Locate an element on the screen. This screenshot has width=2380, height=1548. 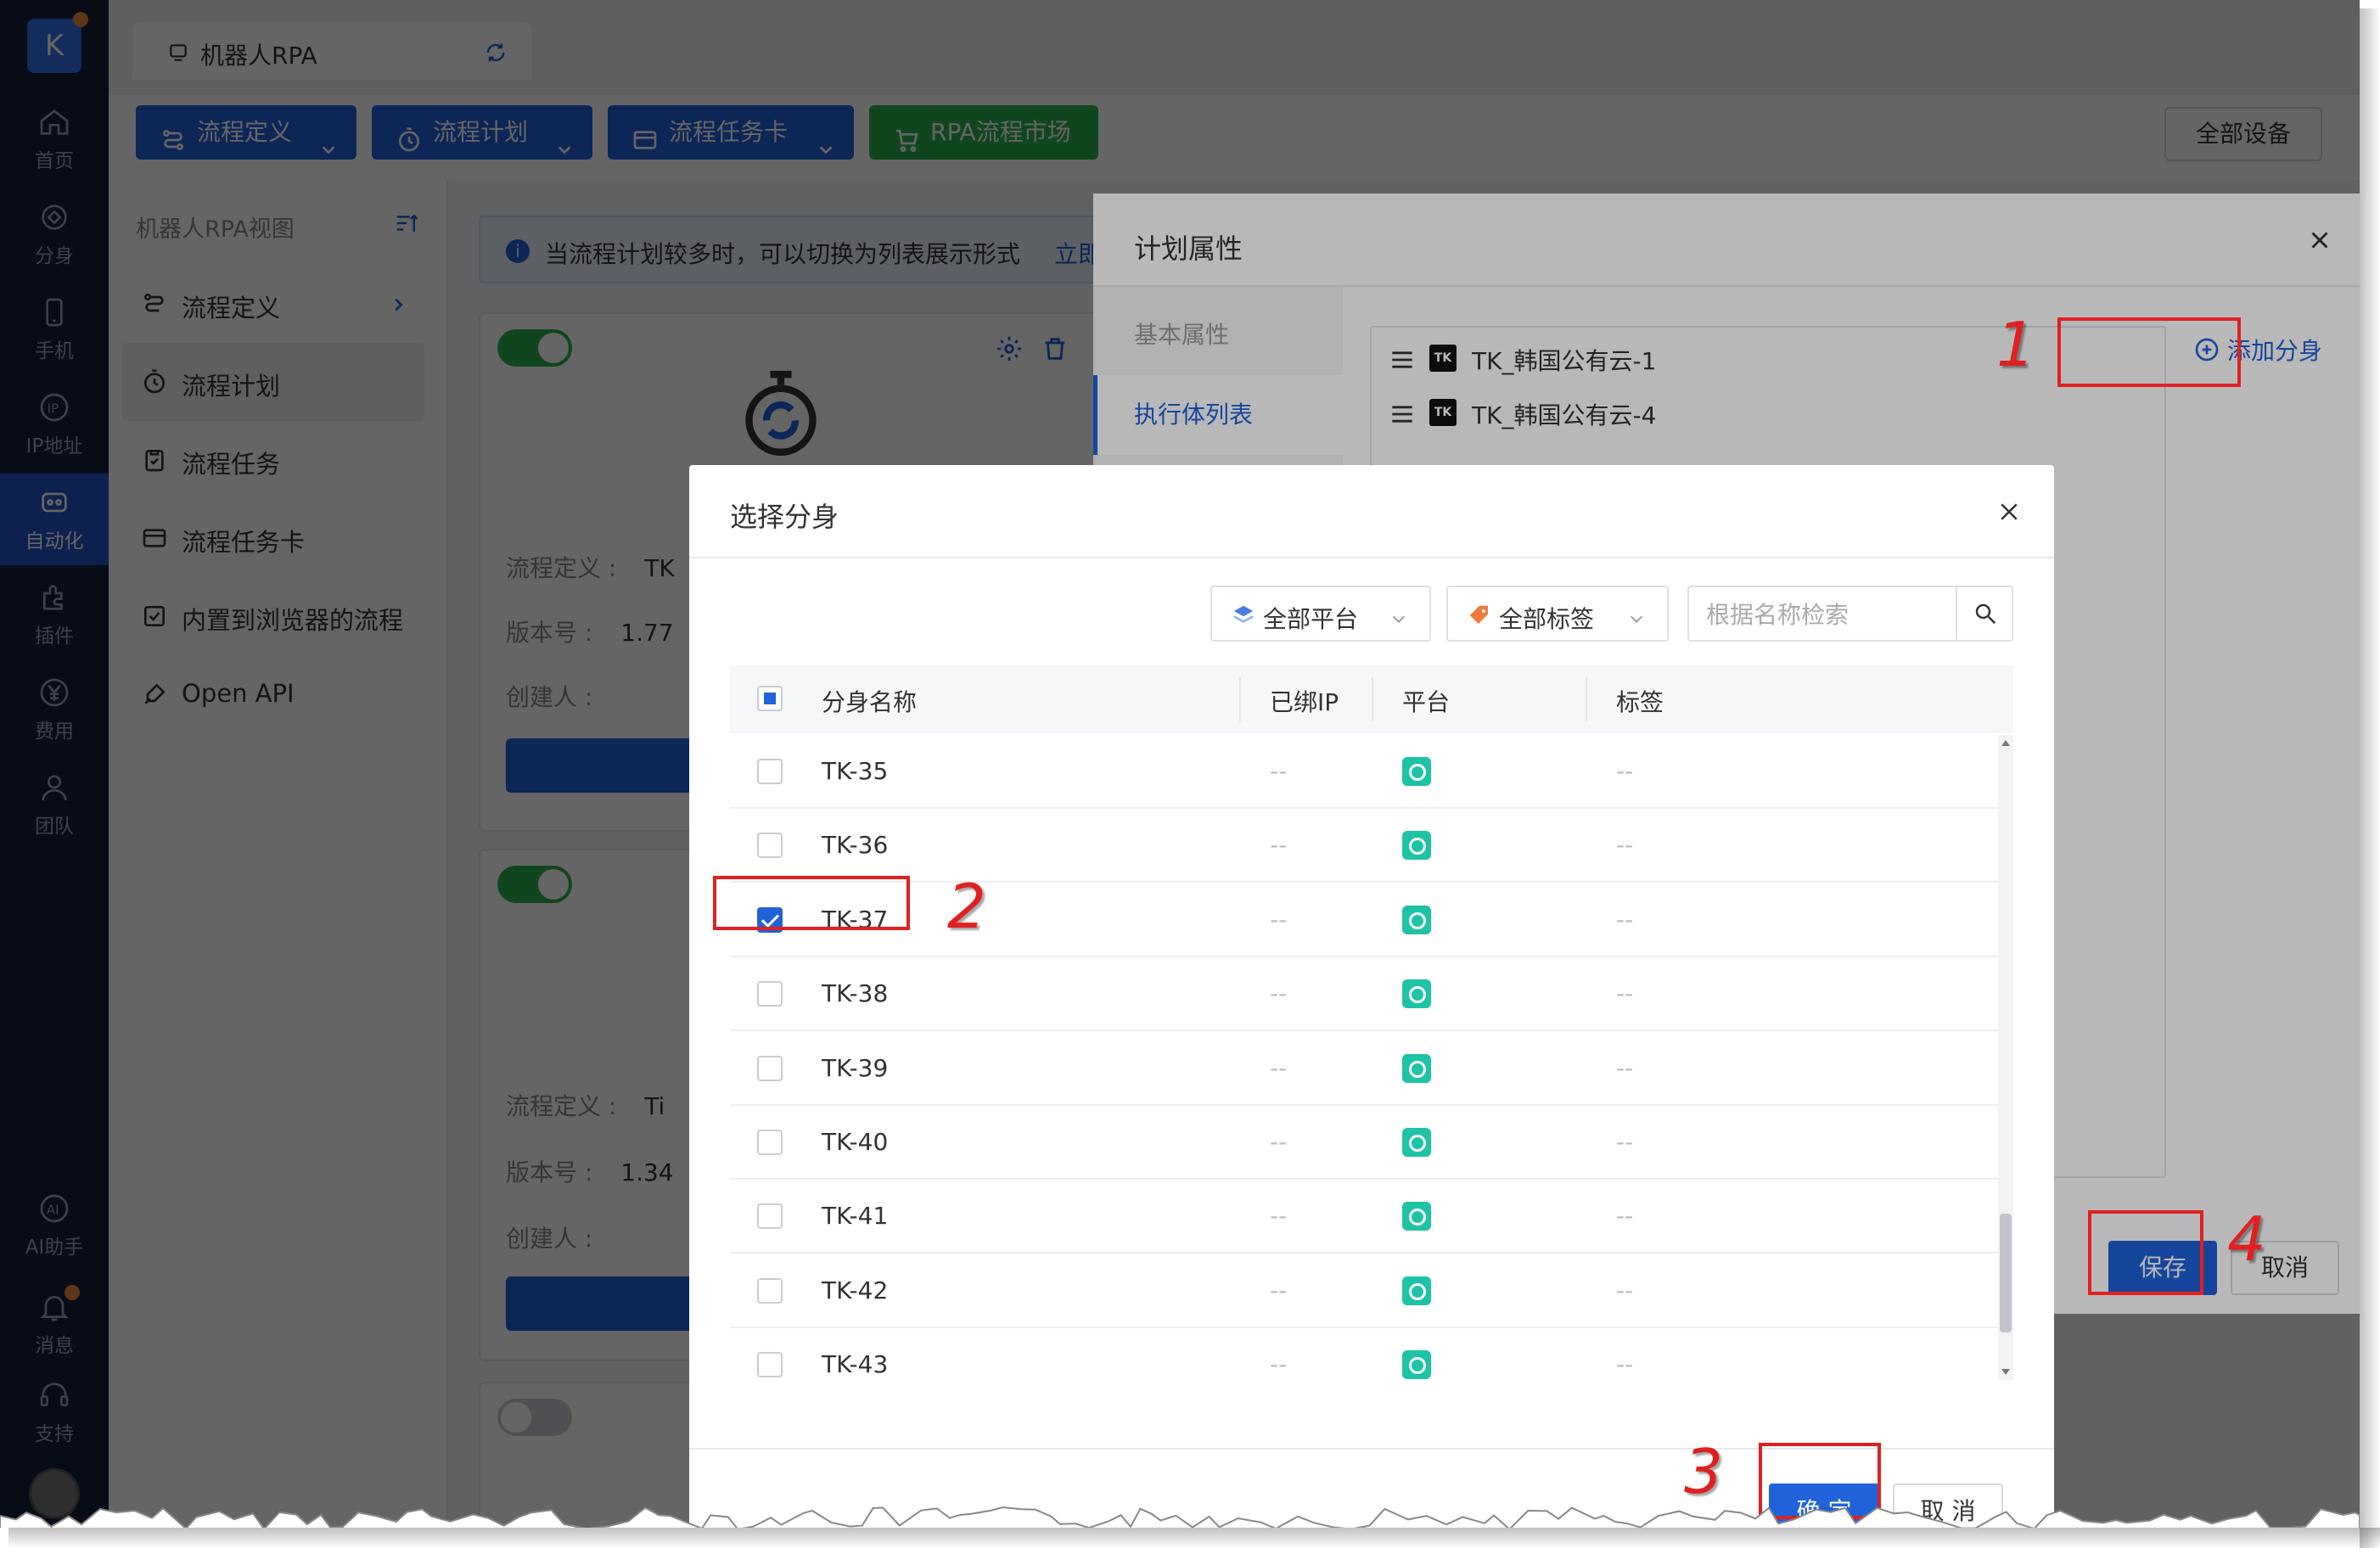
platform-select: 全部平台 is located at coordinates (1320, 614).